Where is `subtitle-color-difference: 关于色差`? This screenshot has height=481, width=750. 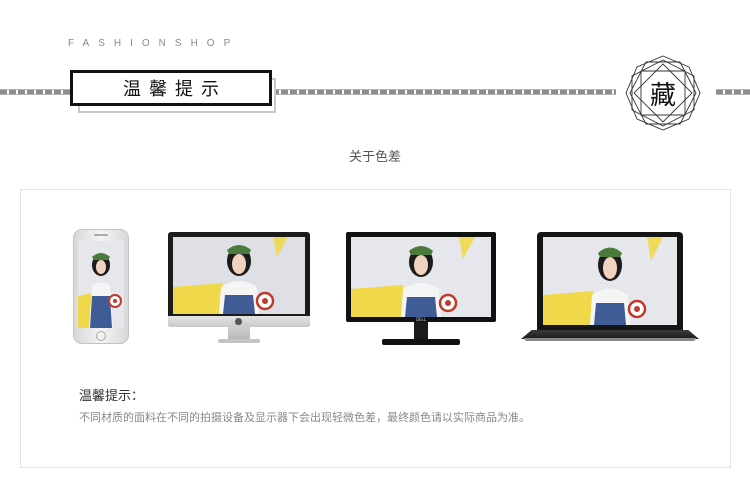
subtitle-color-difference: 关于色差 is located at coordinates (374, 157).